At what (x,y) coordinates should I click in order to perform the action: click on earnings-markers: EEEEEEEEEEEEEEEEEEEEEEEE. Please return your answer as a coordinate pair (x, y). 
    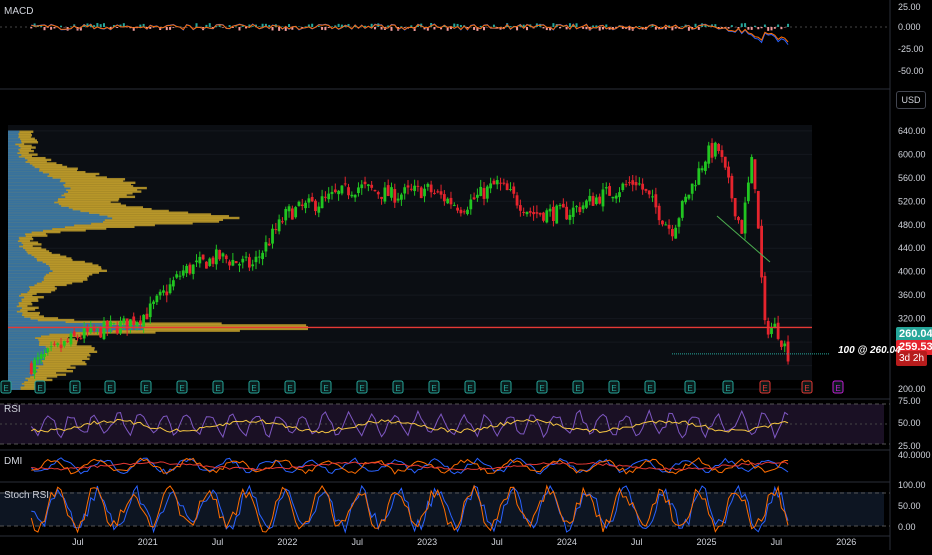
    Looking at the image, I should click on (422, 387).